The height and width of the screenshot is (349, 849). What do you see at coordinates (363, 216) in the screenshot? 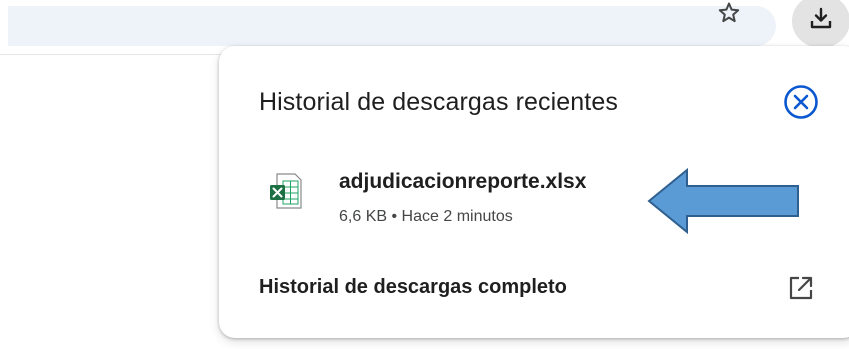
I see `download-size: 6,6 KB` at bounding box center [363, 216].